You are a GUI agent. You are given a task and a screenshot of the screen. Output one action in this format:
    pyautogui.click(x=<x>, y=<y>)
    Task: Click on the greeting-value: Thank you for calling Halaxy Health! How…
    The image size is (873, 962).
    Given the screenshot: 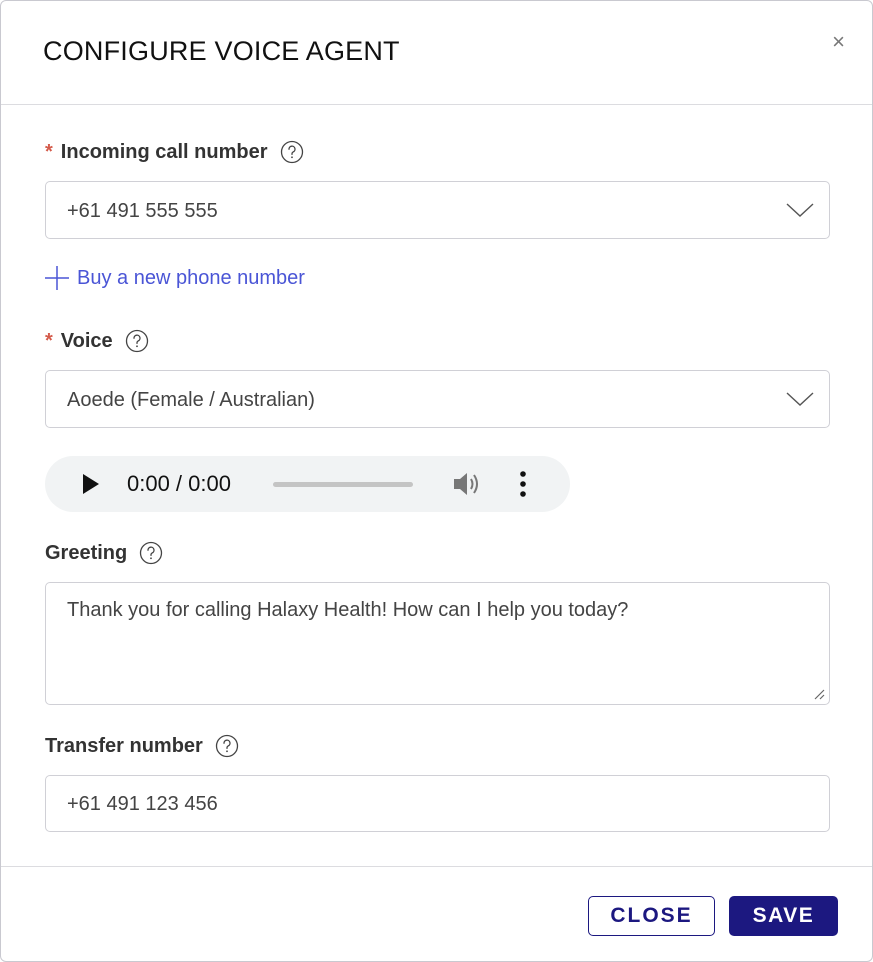 What is the action you would take?
    pyautogui.click(x=348, y=610)
    